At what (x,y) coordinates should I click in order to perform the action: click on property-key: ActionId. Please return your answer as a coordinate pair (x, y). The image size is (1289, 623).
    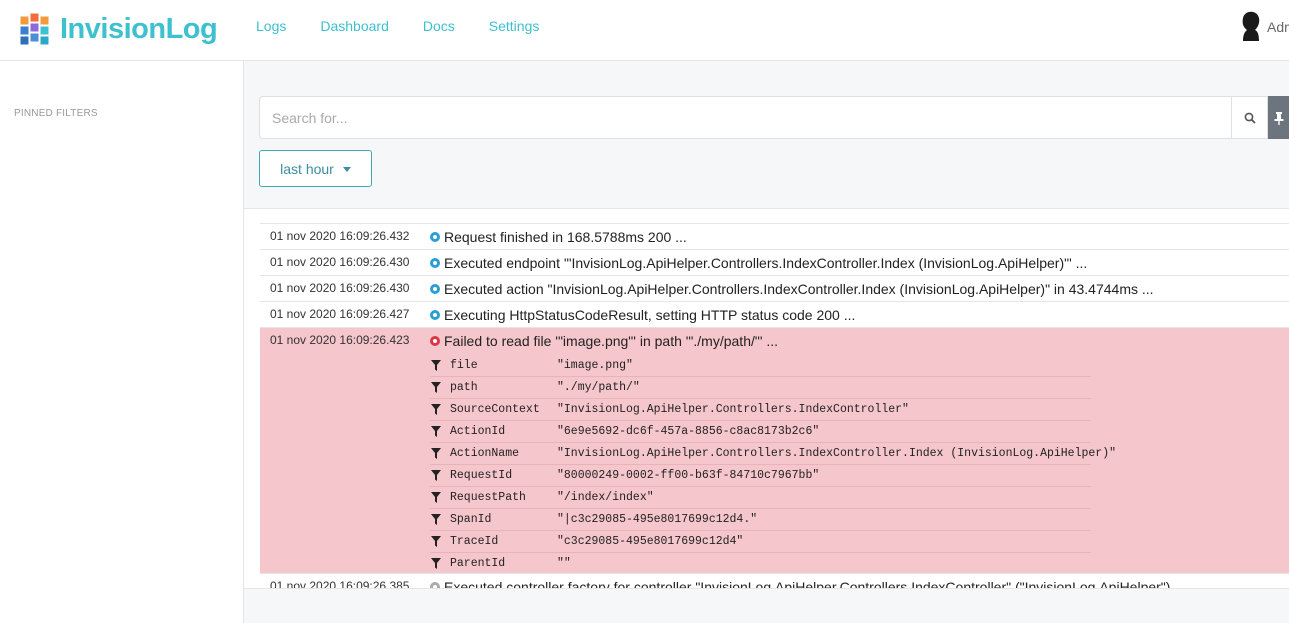
    Looking at the image, I should click on (478, 431).